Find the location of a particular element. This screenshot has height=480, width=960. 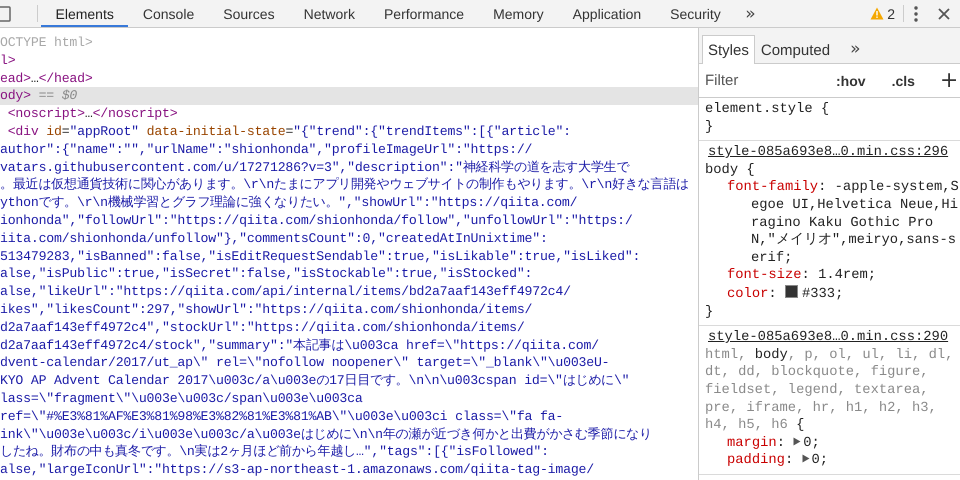

code-attribute-value: ythonです。\r\n機械学習とグラフ理論に強くなりたい。","showUrl":"https://qiita.com/ is located at coordinates (289, 202).